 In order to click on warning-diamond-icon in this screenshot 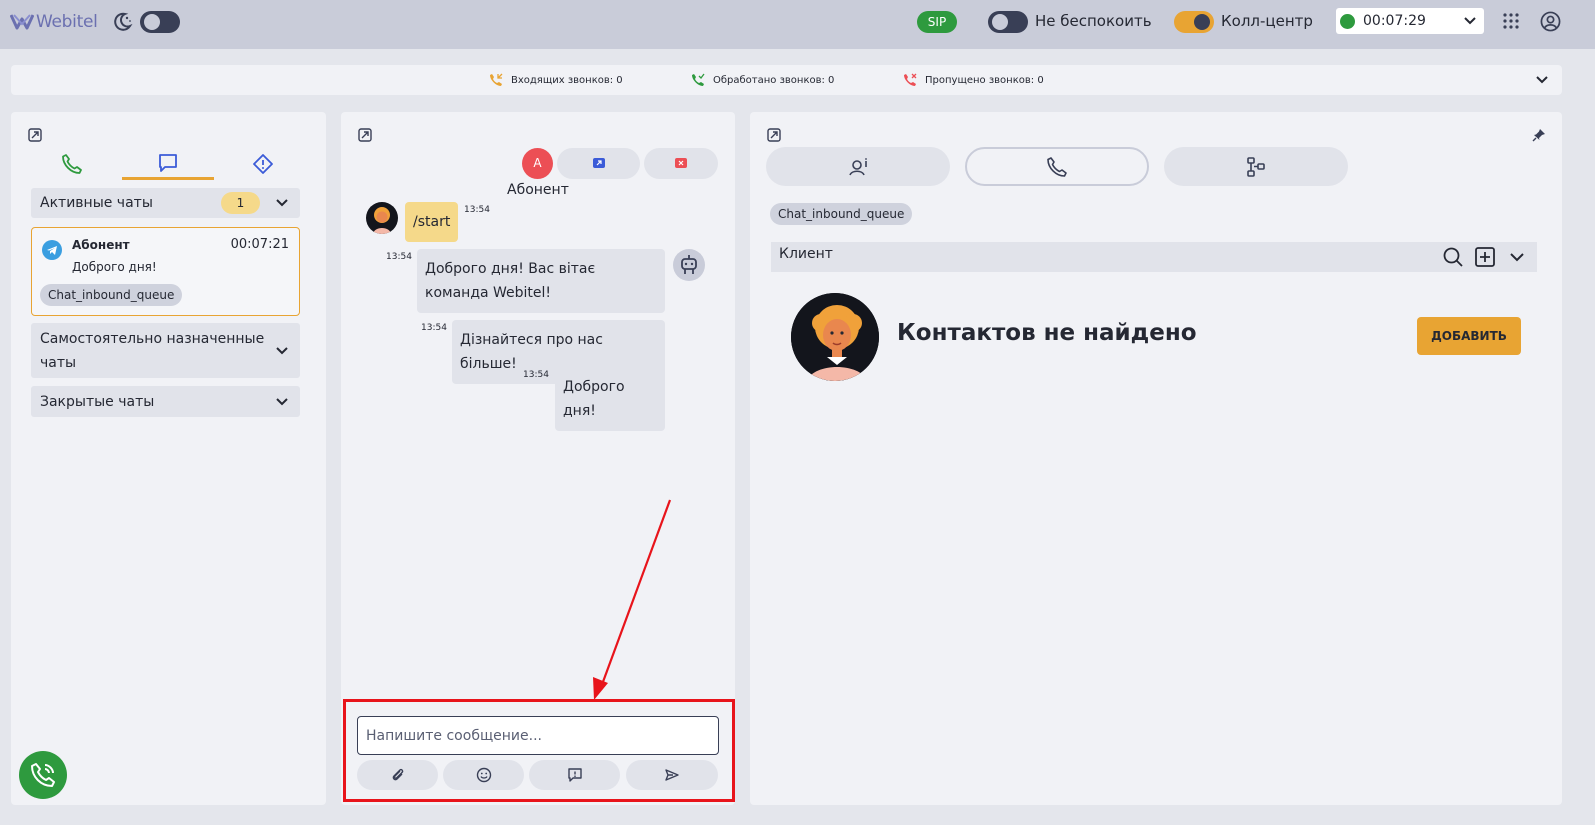, I will do `click(263, 164)`.